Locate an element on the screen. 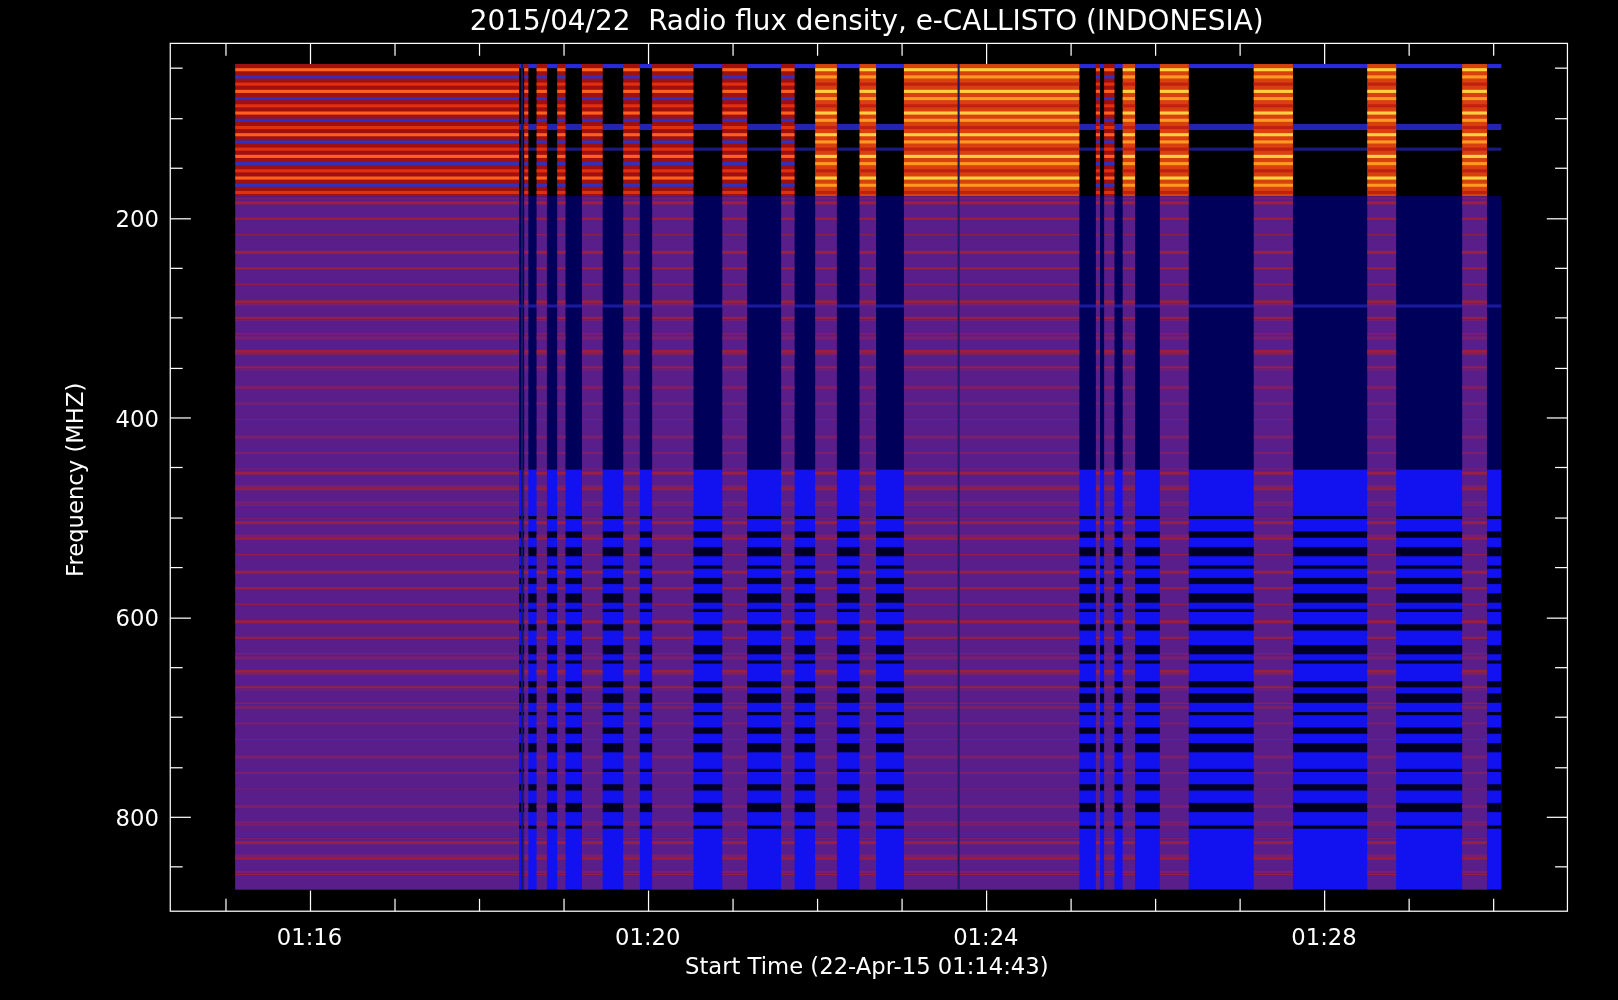 This screenshot has width=1618, height=1000. tick-label: 600 is located at coordinates (137, 618).